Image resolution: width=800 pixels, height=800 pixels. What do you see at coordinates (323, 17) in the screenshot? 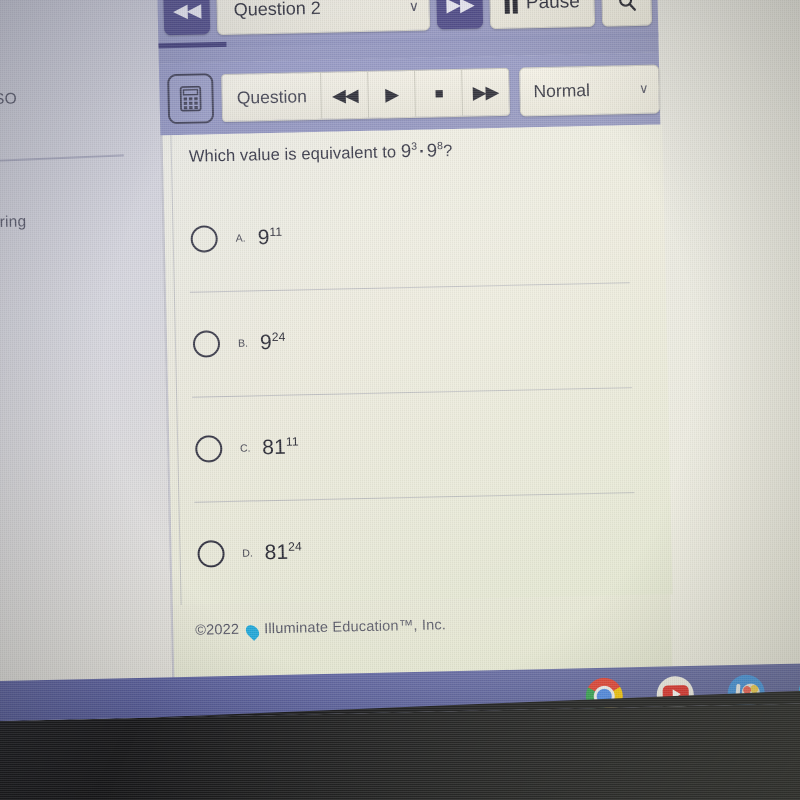
I see `question-select: Question 2 ∨` at bounding box center [323, 17].